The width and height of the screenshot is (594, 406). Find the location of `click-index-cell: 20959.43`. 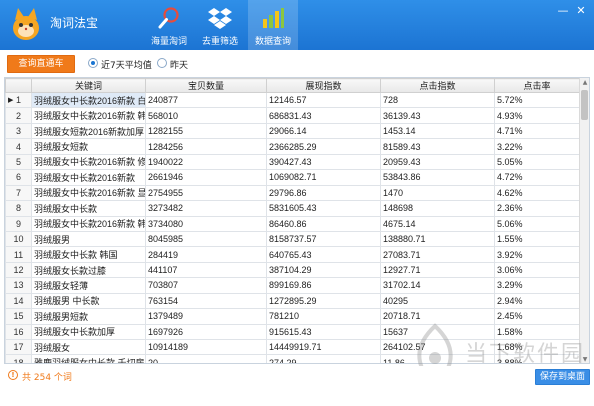

click-index-cell: 20959.43 is located at coordinates (437, 162).